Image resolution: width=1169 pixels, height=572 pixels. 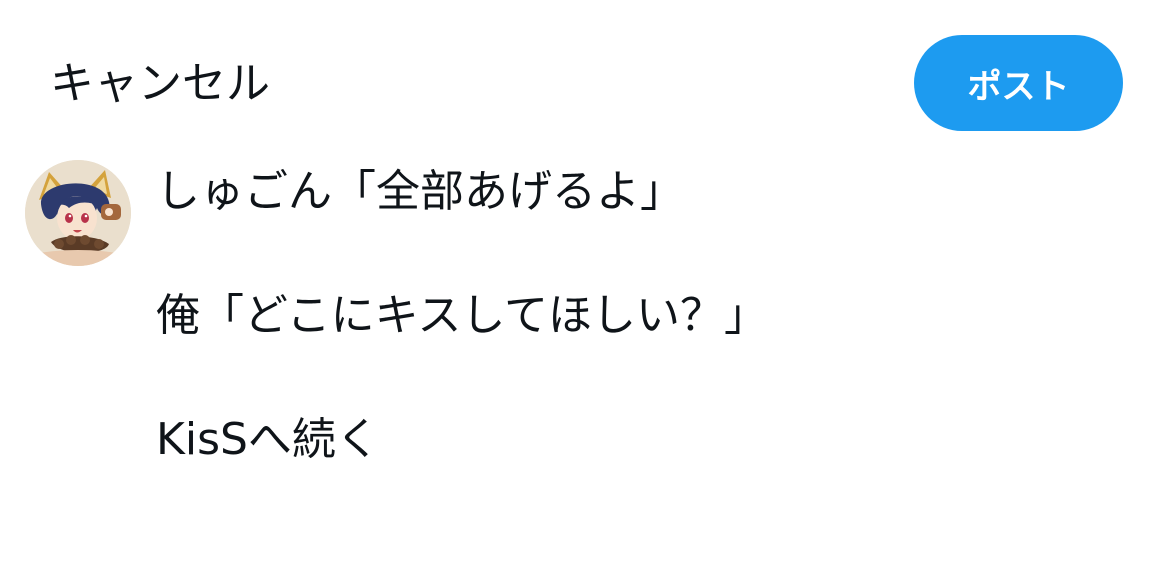 I want to click on compose-text-line: 俺「どこにキスしてほしい？」, so click(x=462, y=315).